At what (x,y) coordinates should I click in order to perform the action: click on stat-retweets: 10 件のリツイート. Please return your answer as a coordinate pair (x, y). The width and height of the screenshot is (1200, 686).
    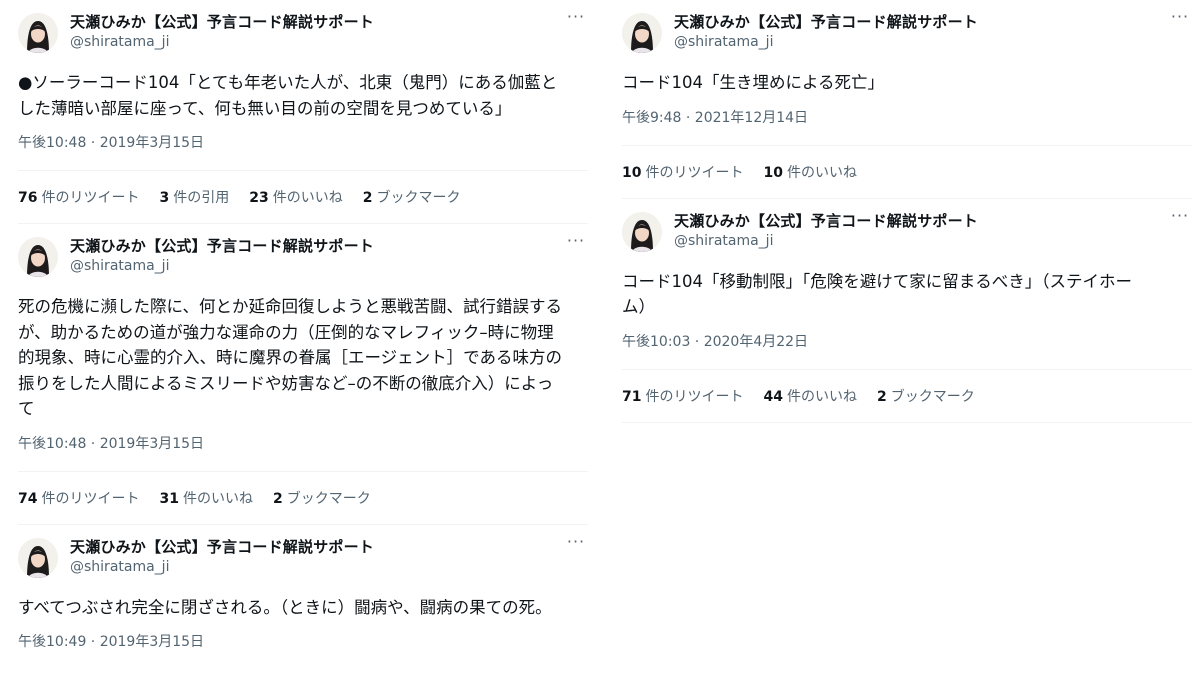
    Looking at the image, I should click on (682, 172).